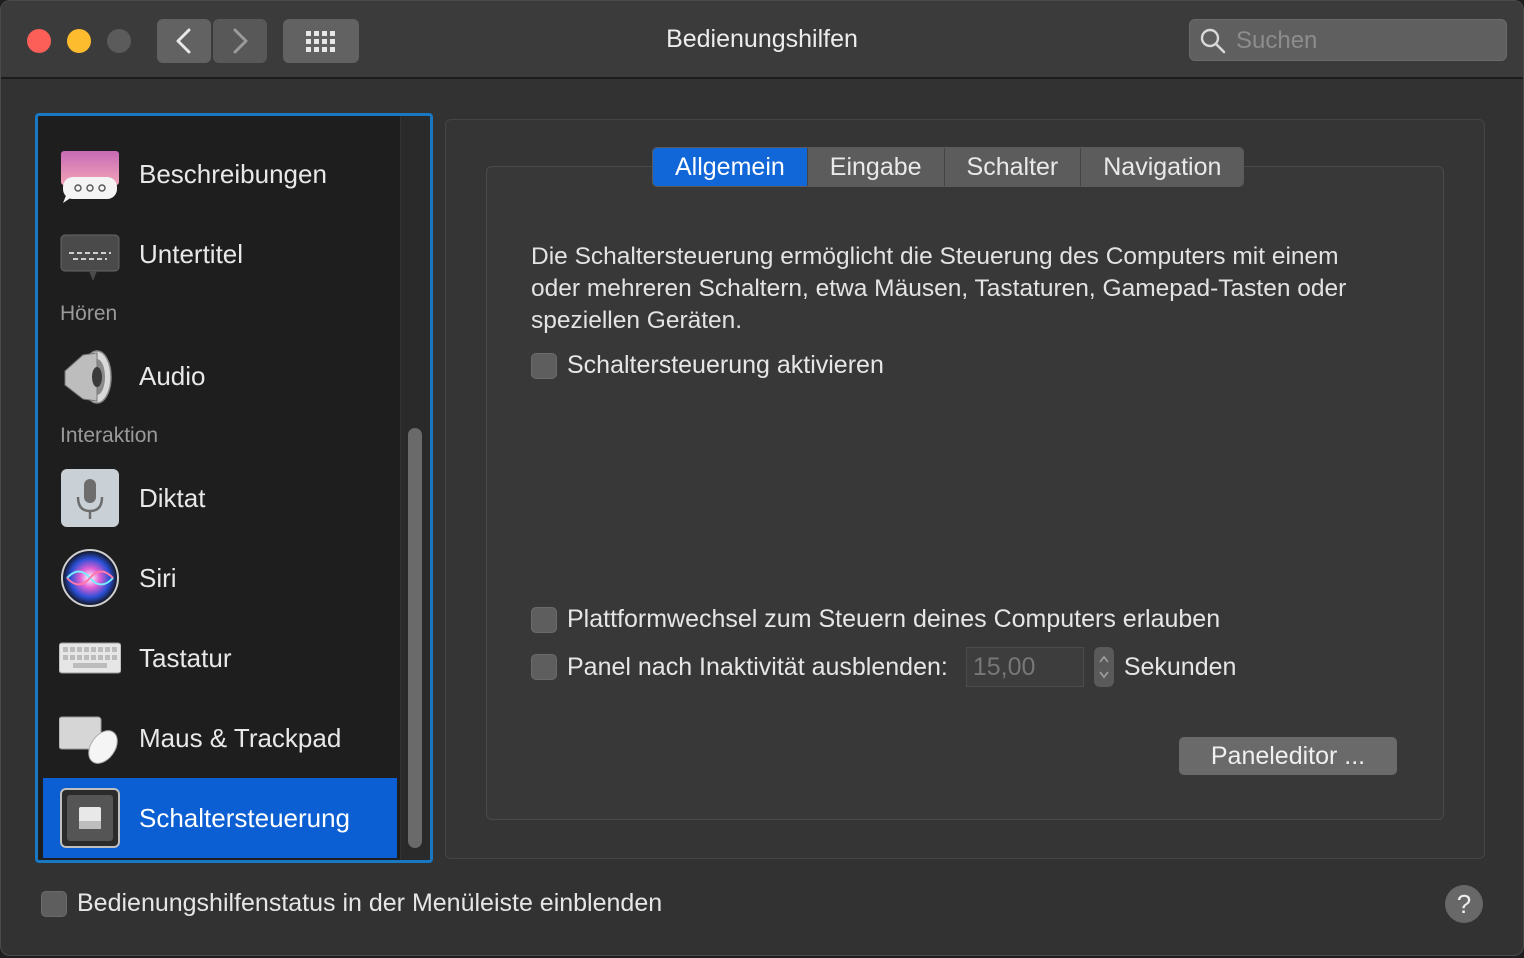 The height and width of the screenshot is (958, 1524). Describe the element at coordinates (1180, 666) in the screenshot. I see `seconds-unit-label: Sekunden` at that location.